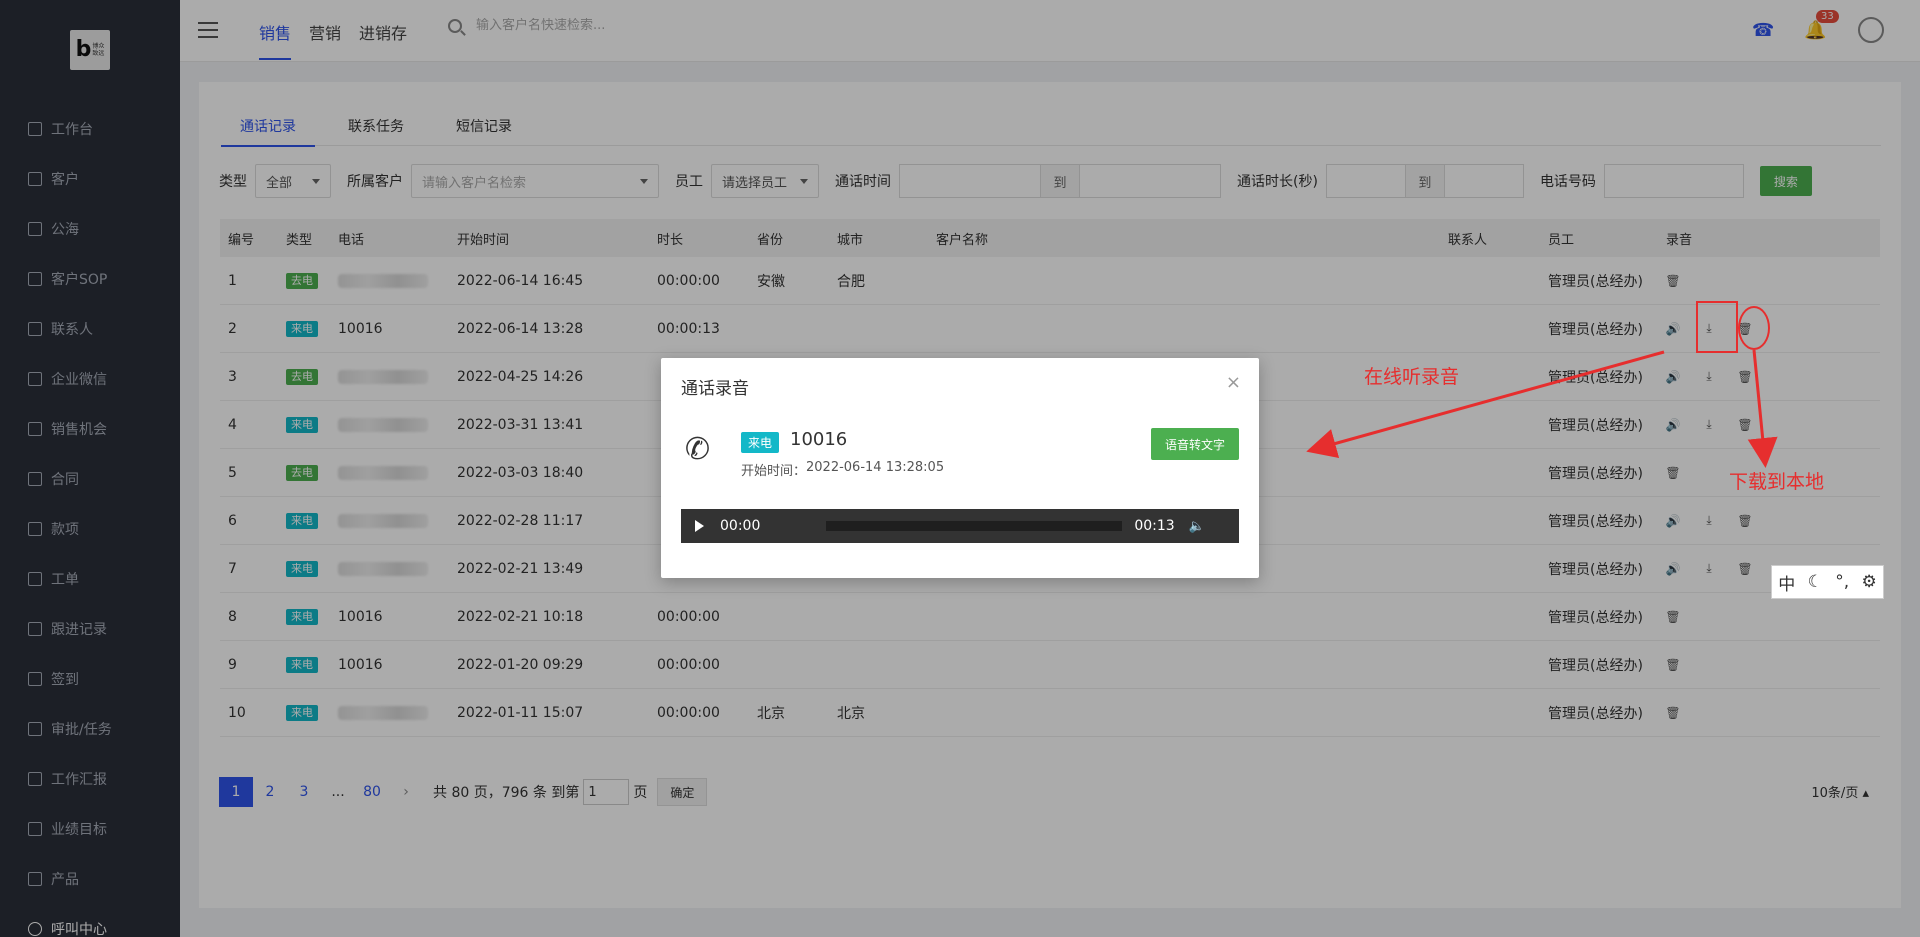 This screenshot has width=1920, height=937. What do you see at coordinates (1542, 408) in the screenshot?
I see `annotation-arrows` at bounding box center [1542, 408].